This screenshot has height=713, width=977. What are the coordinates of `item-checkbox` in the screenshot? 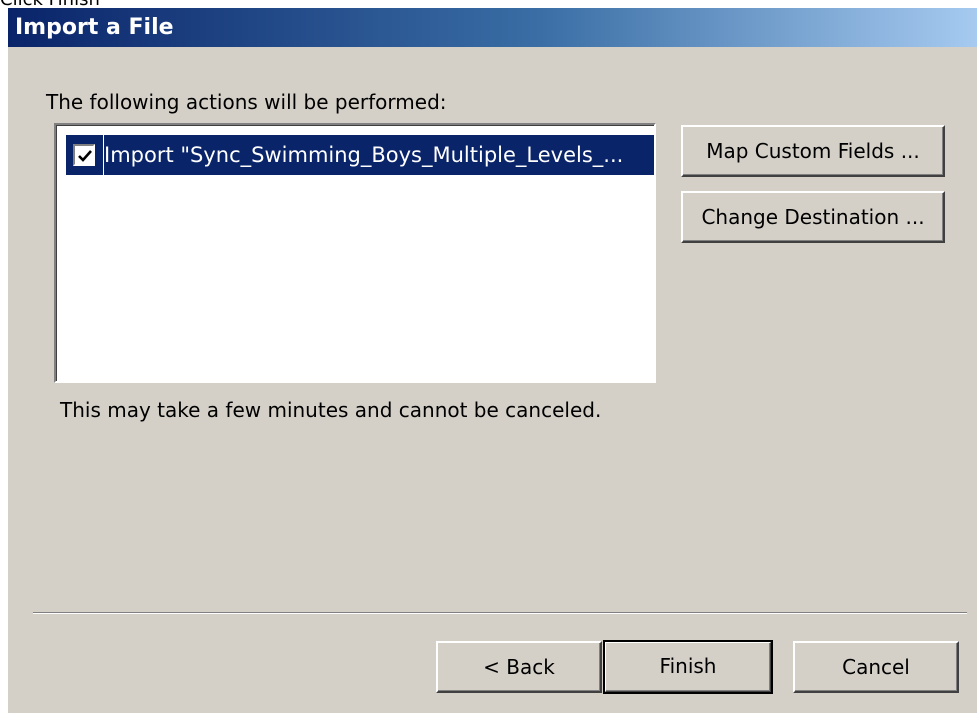 It's located at (84, 155).